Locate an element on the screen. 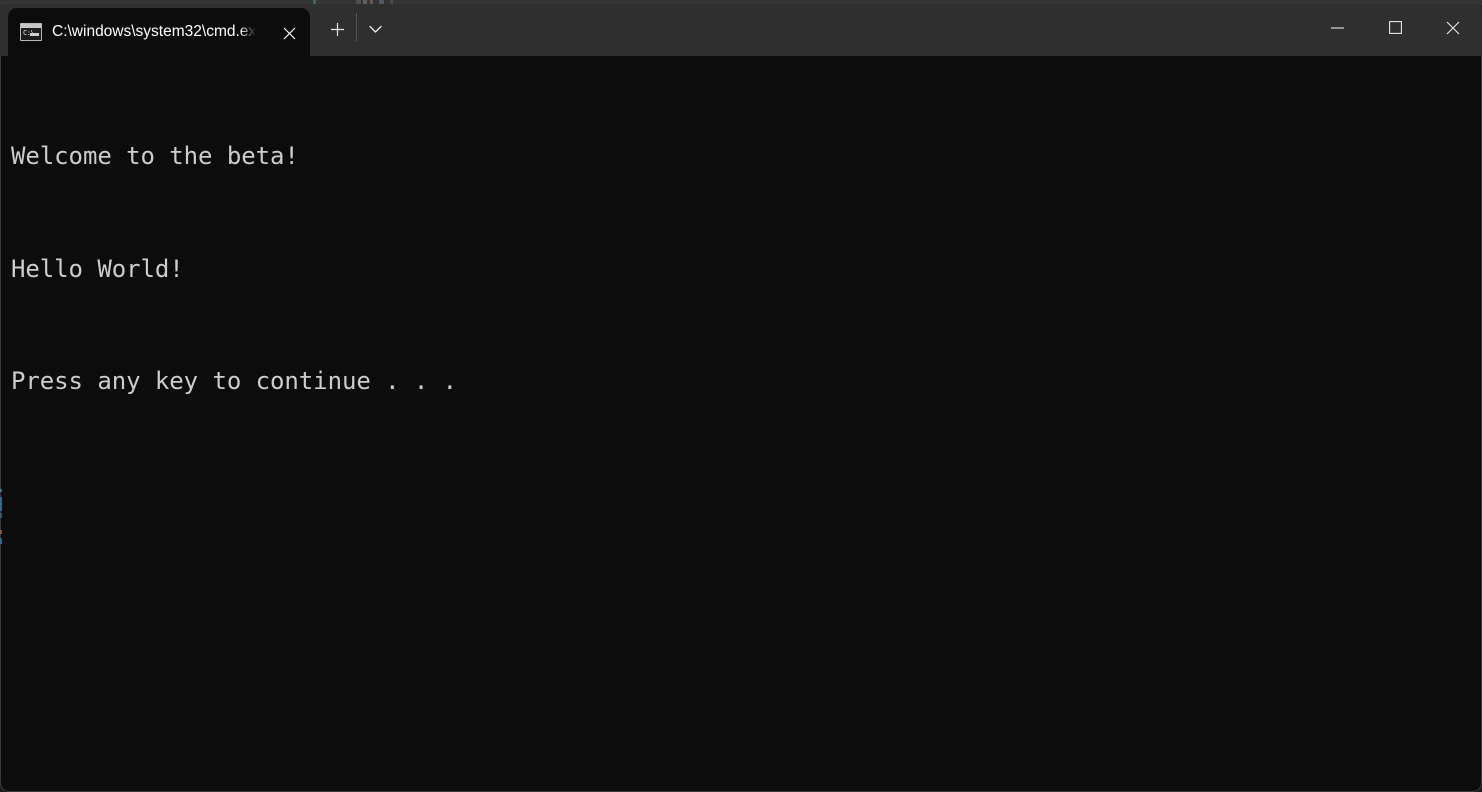 The image size is (1482, 792). new-tab-button is located at coordinates (337, 29).